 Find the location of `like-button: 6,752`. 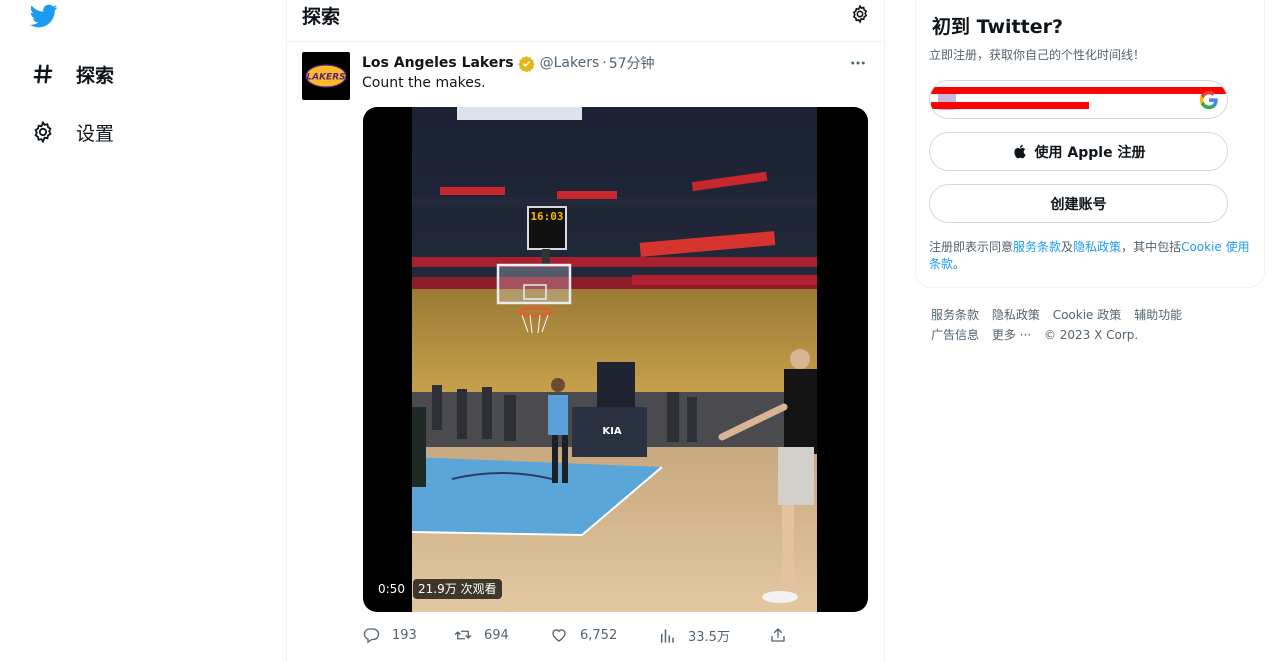

like-button: 6,752 is located at coordinates (583, 635).